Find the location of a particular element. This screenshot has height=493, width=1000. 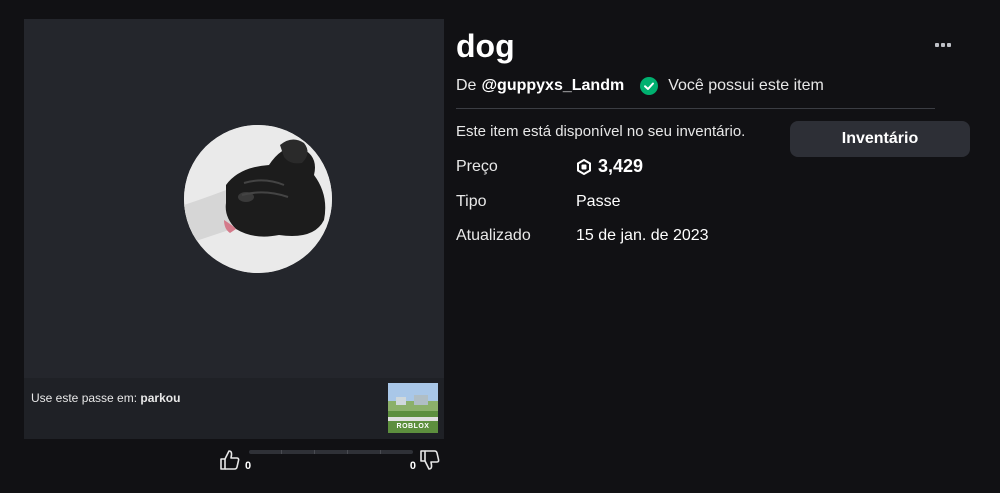

price-value: 3,429 is located at coordinates (609, 166).